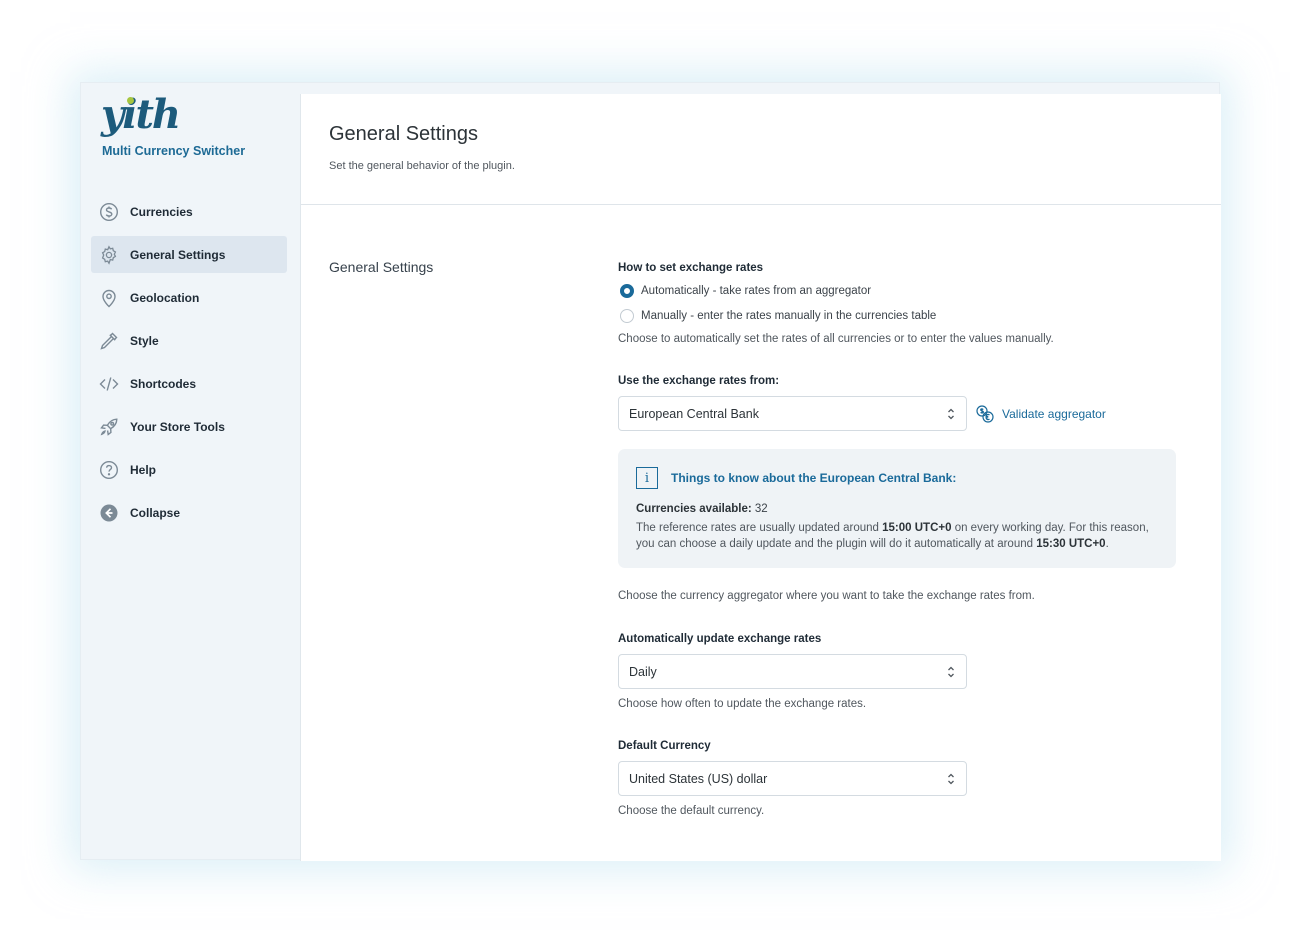 The image size is (1300, 932). I want to click on default-currency-select: United States (US) dollar, so click(792, 778).